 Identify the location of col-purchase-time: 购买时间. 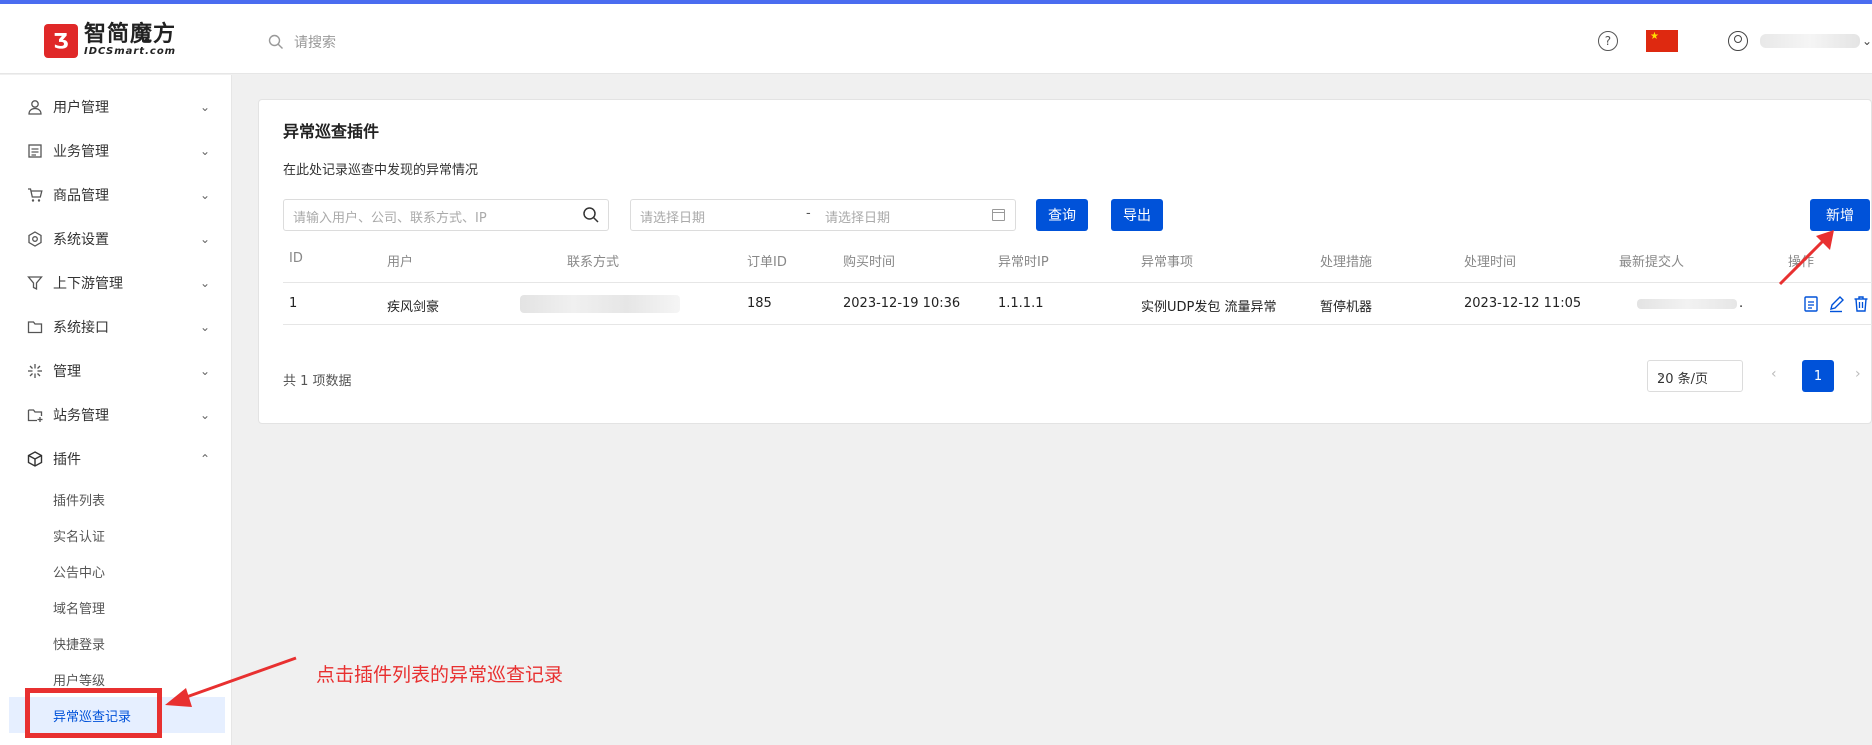
(869, 262).